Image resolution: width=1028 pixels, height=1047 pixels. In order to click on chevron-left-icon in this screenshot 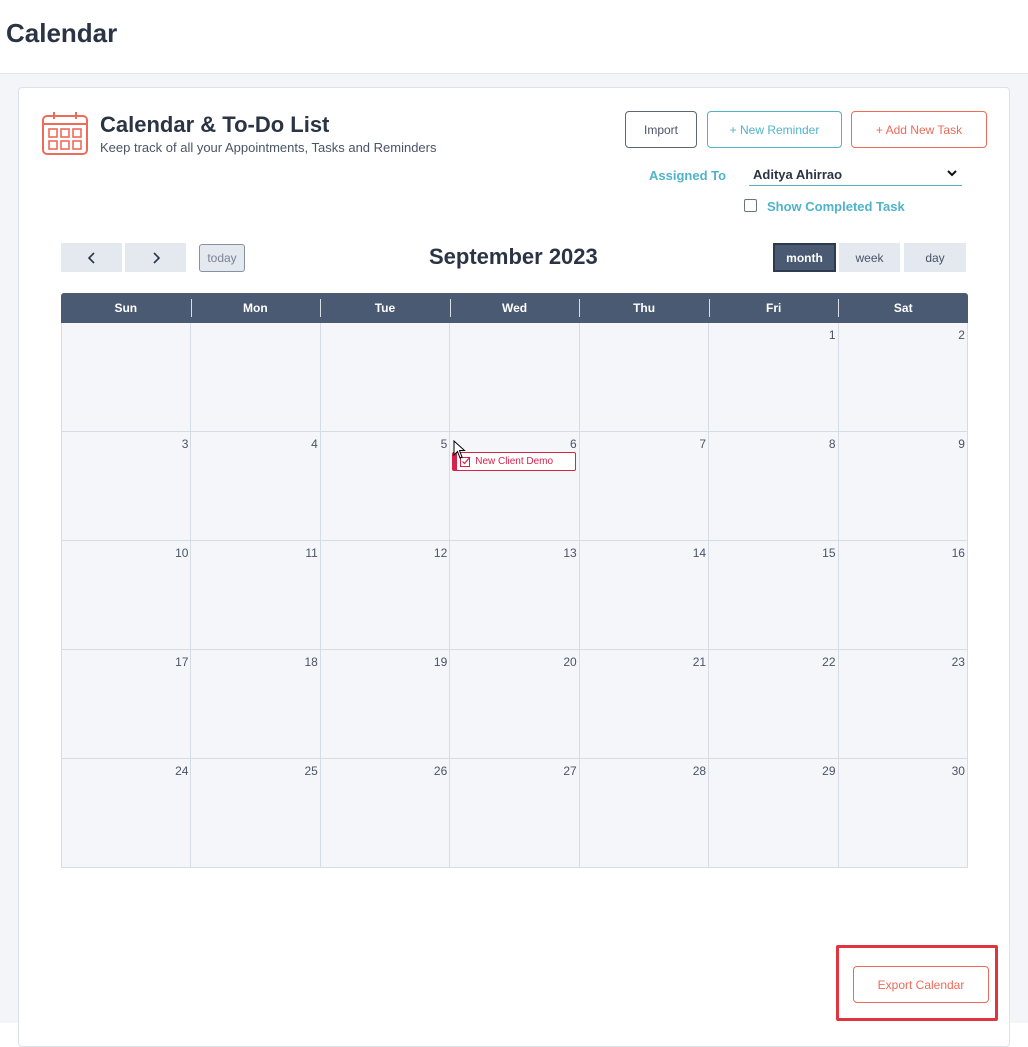, I will do `click(91, 257)`.